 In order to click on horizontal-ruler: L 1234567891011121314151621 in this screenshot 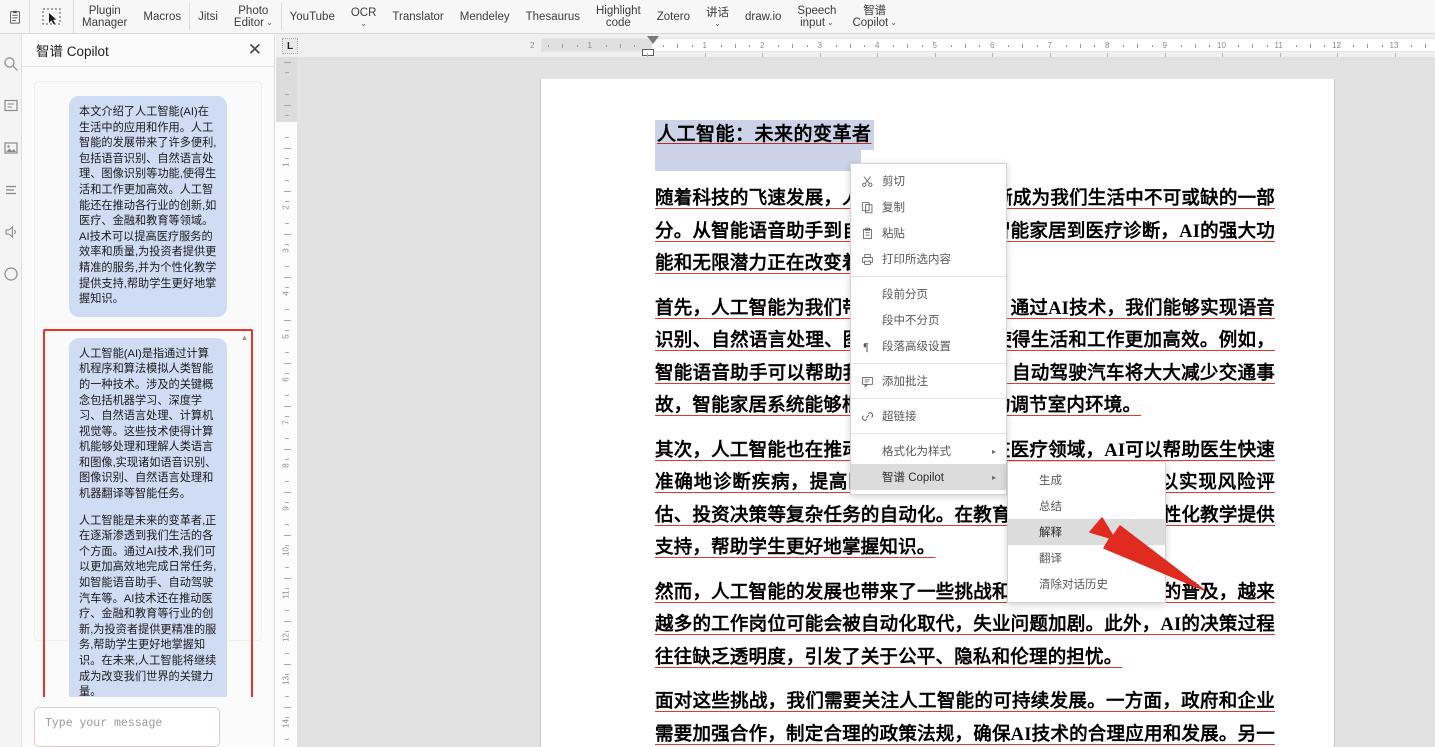, I will do `click(855, 46)`.